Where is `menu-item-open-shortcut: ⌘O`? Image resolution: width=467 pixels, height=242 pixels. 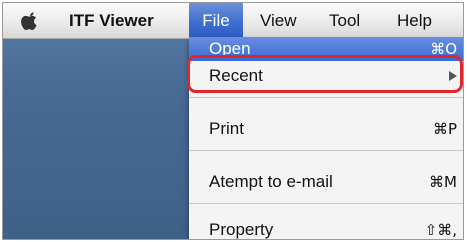
menu-item-open-shortcut: ⌘O is located at coordinates (443, 49).